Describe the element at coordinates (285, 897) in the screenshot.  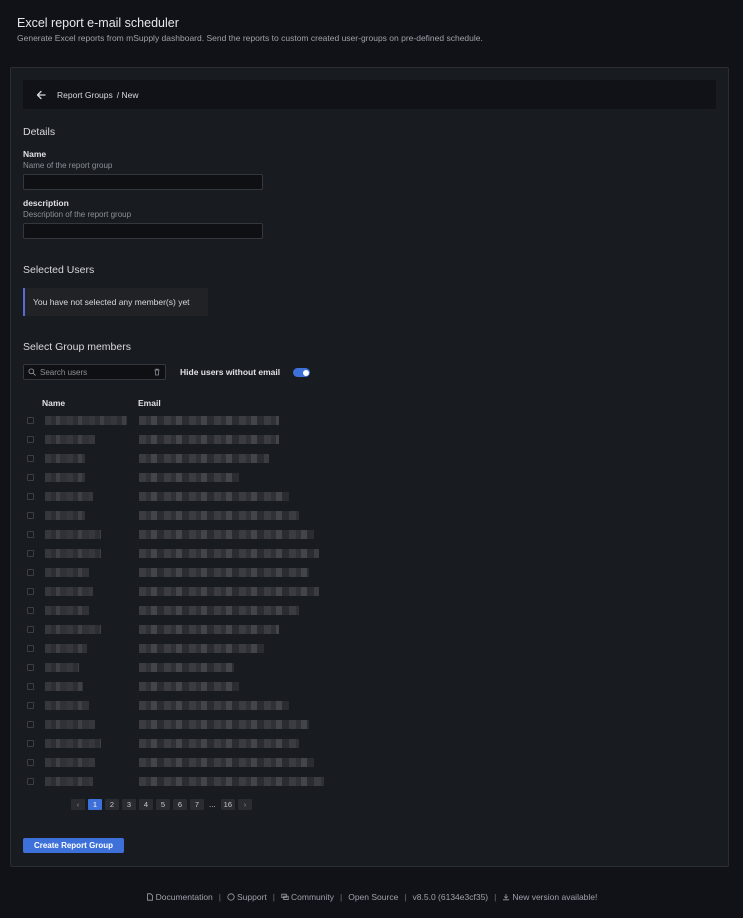
I see `comments-icon` at that location.